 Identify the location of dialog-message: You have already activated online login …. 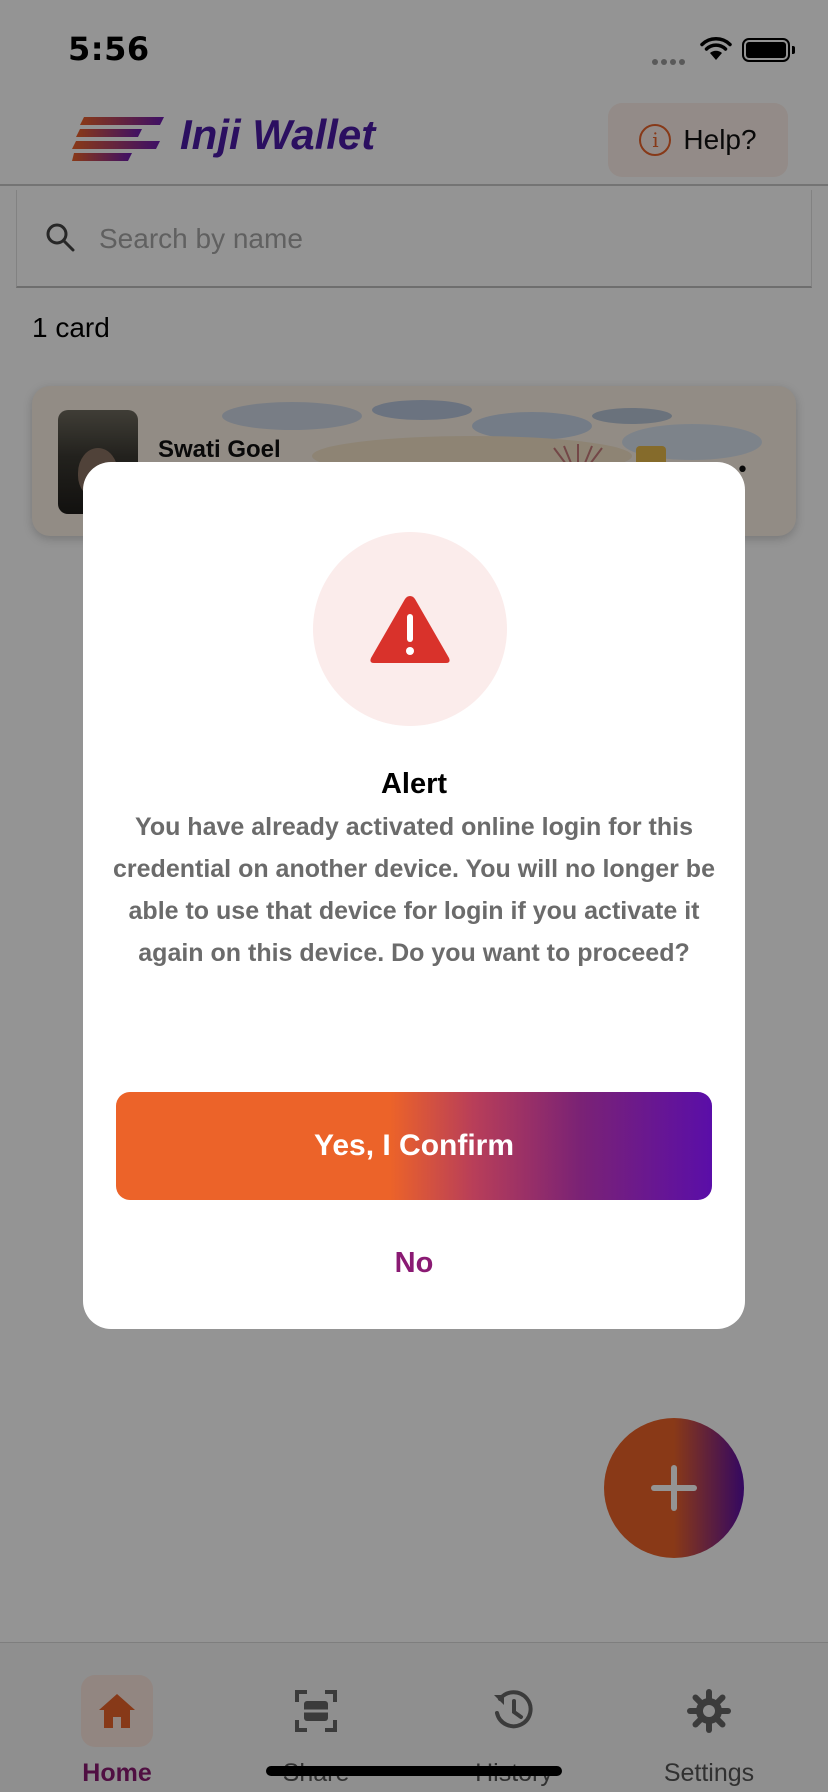
(414, 890).